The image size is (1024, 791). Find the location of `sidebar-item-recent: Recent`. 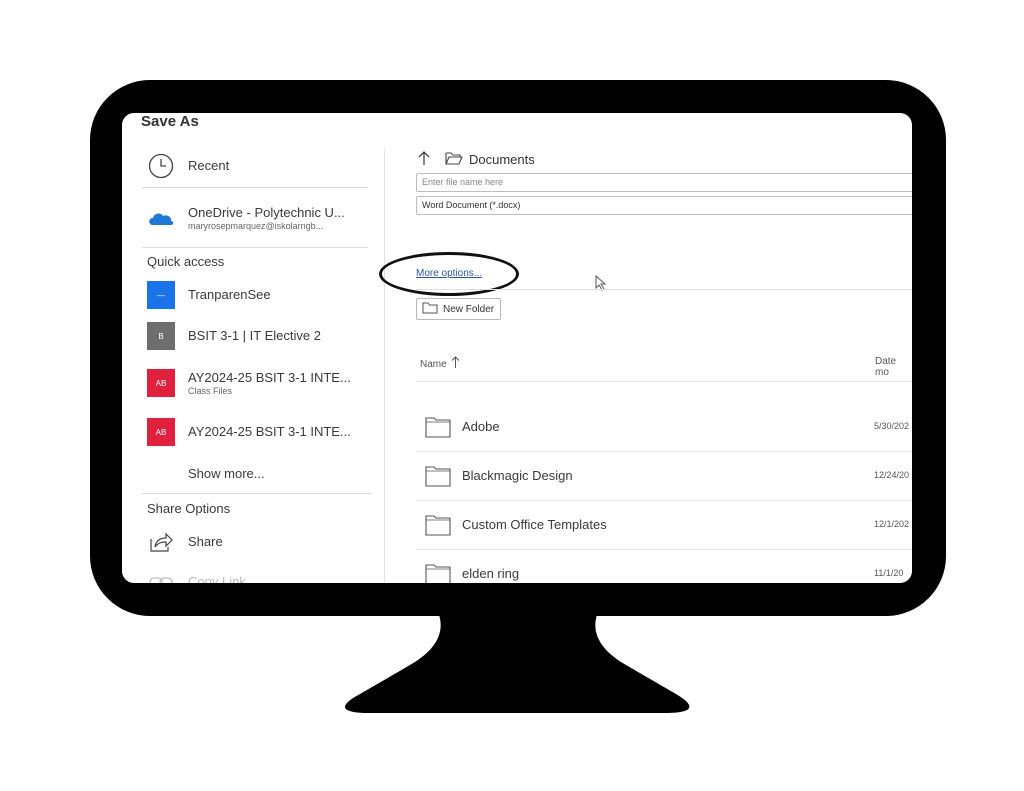

sidebar-item-recent: Recent is located at coordinates (188, 166).